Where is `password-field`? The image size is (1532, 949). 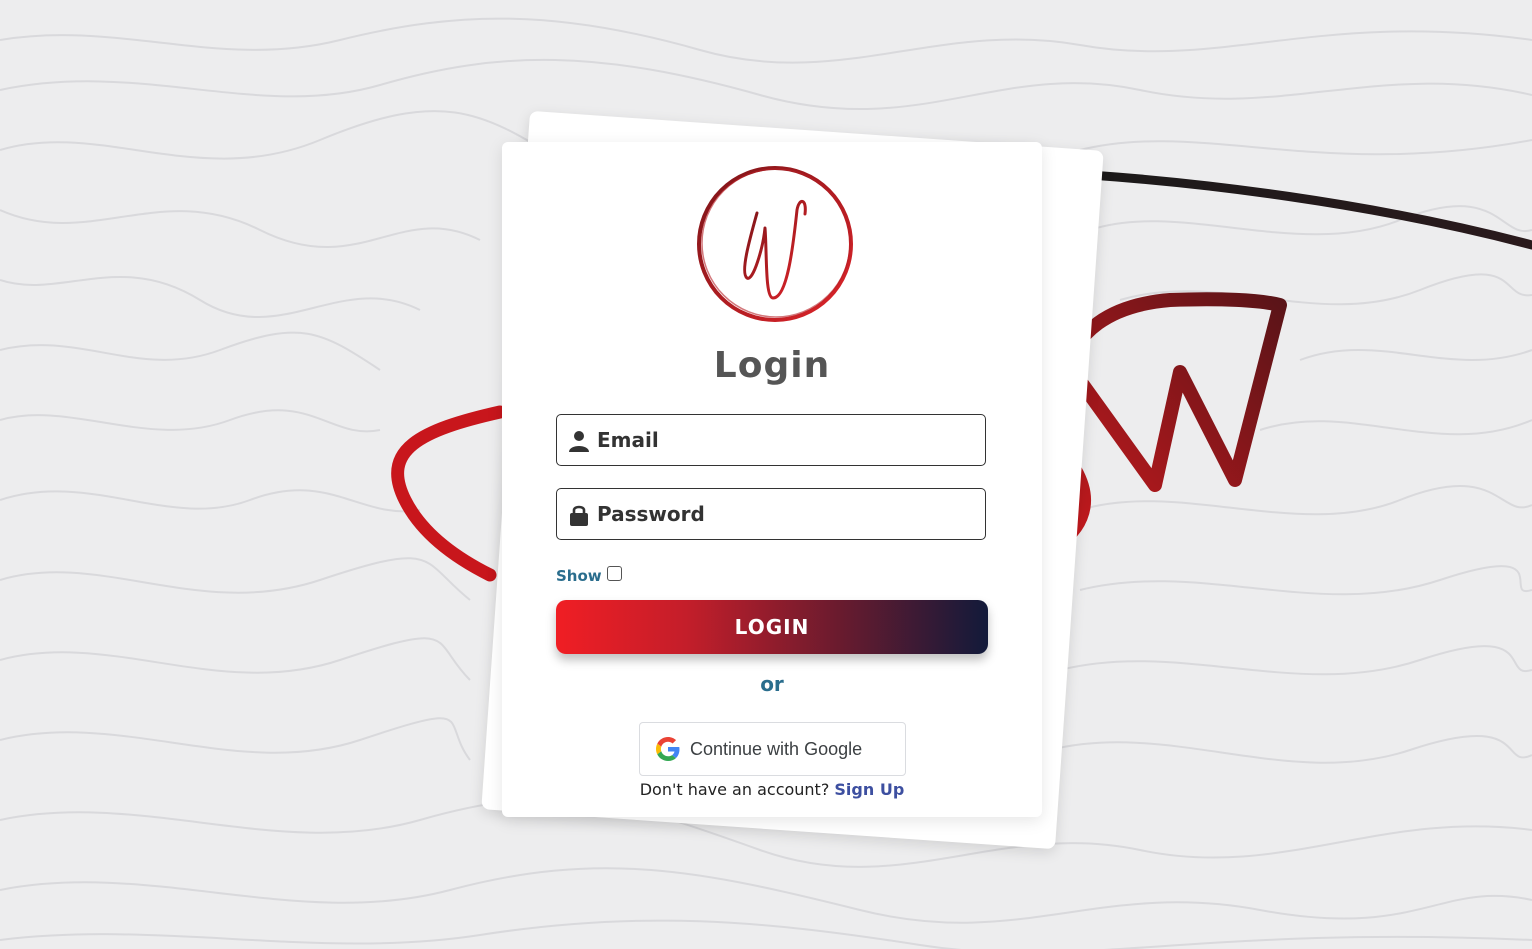
password-field is located at coordinates (771, 514).